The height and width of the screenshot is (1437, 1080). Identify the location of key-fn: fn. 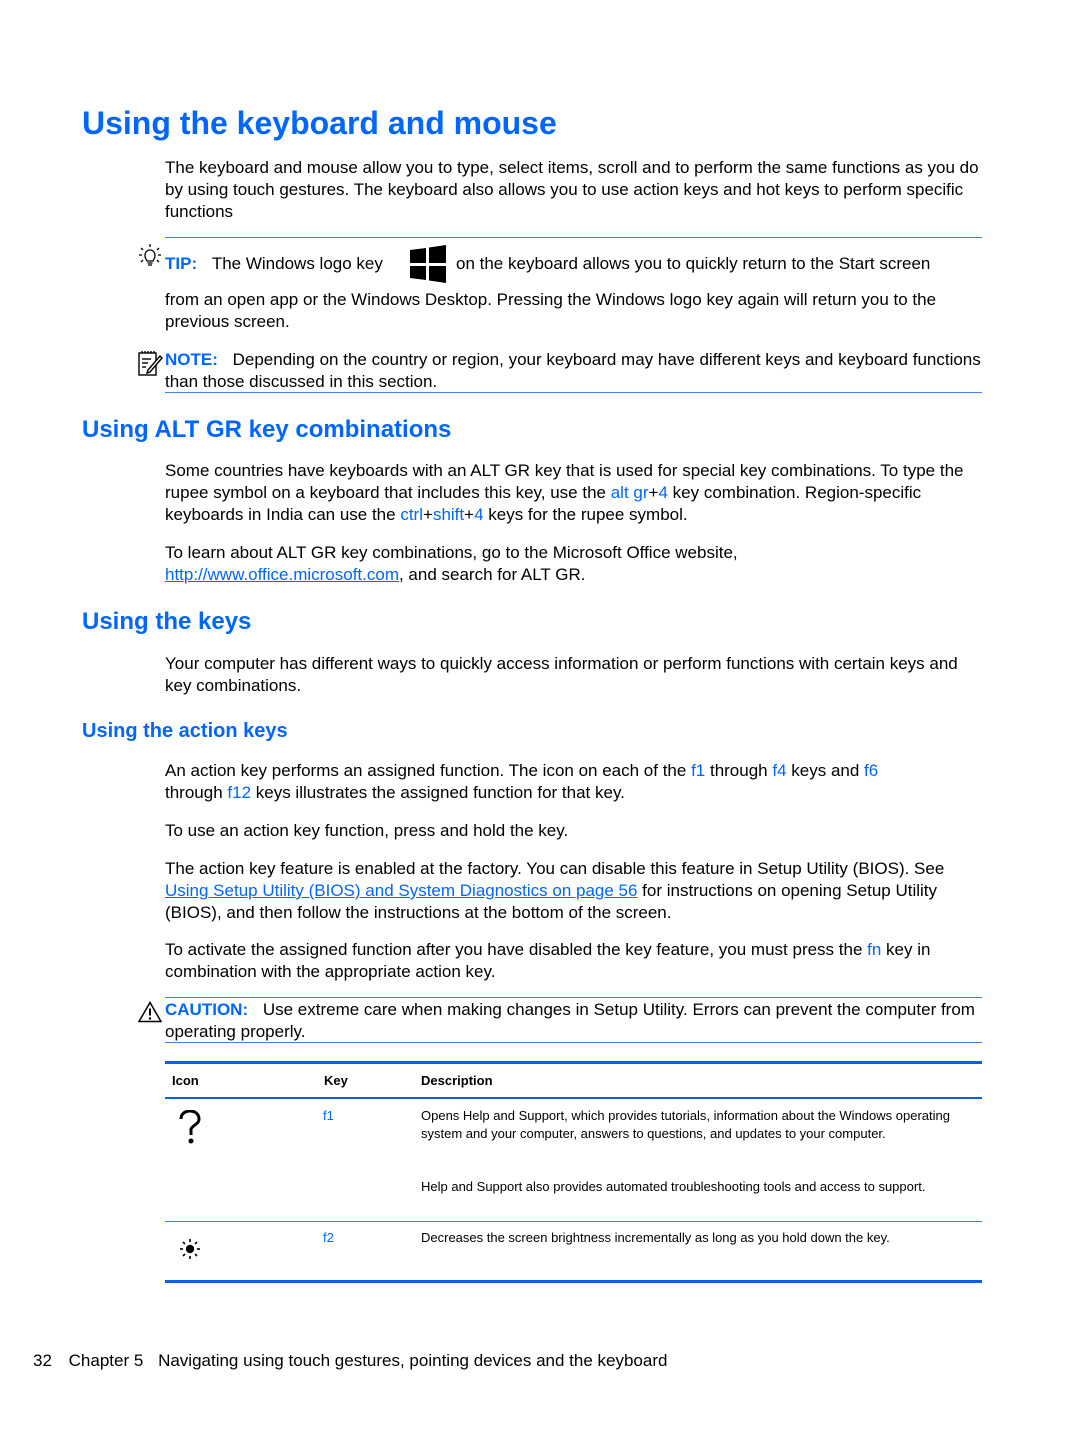
(874, 949).